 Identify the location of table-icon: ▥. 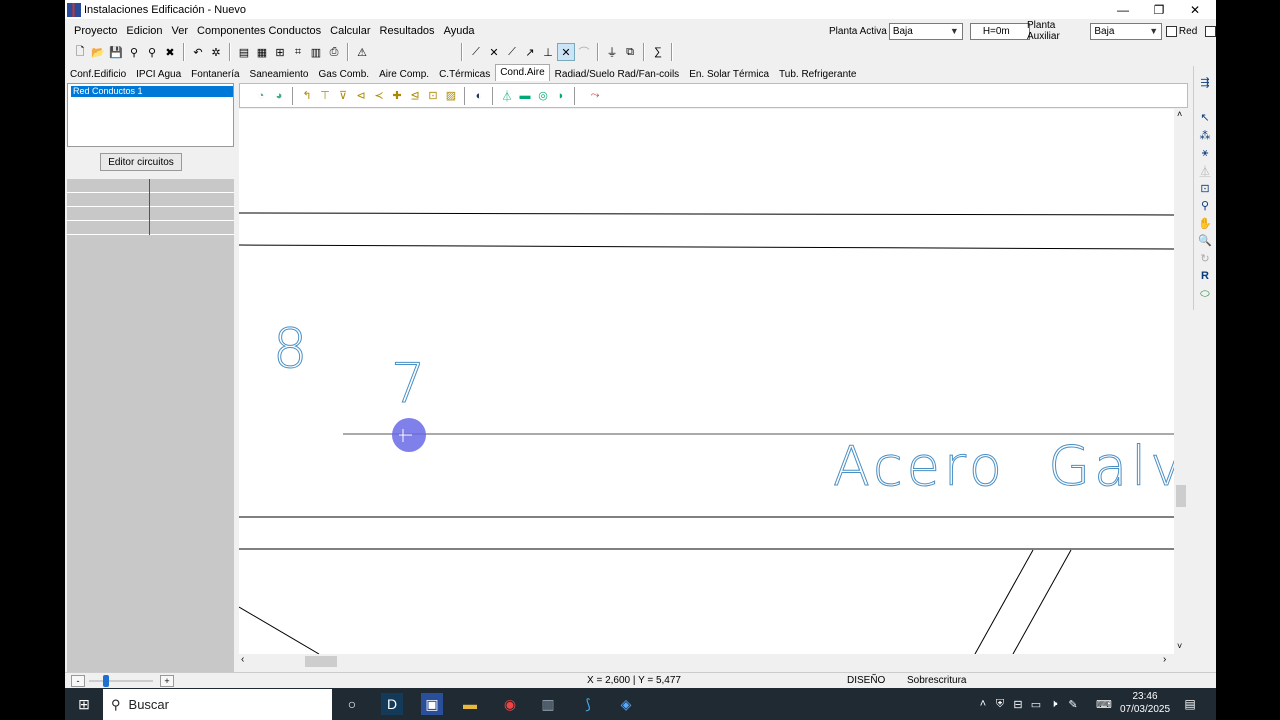
(316, 52).